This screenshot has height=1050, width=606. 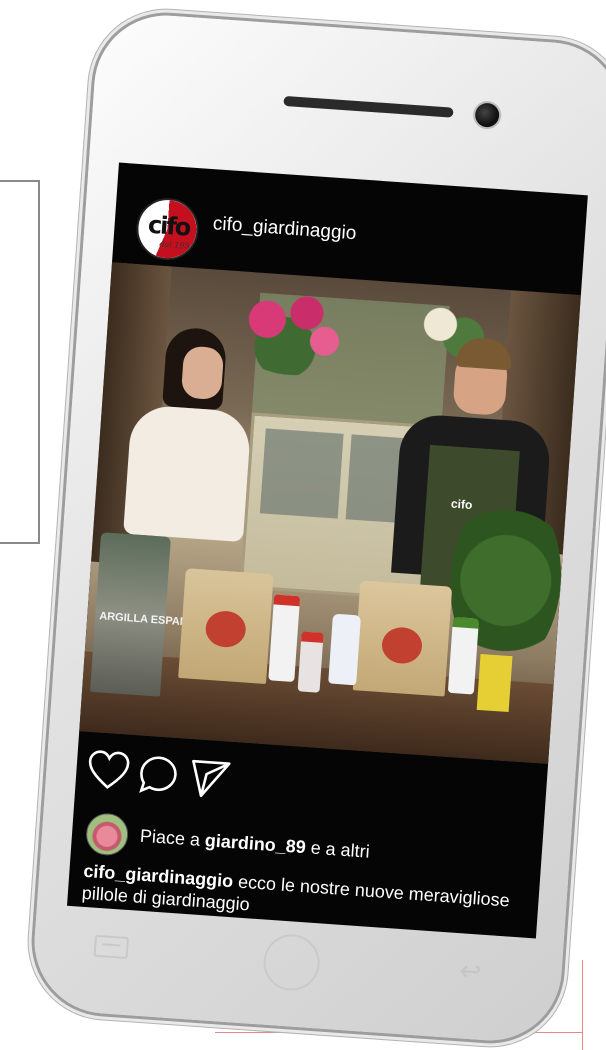 What do you see at coordinates (344, 649) in the screenshot?
I see `product-box` at bounding box center [344, 649].